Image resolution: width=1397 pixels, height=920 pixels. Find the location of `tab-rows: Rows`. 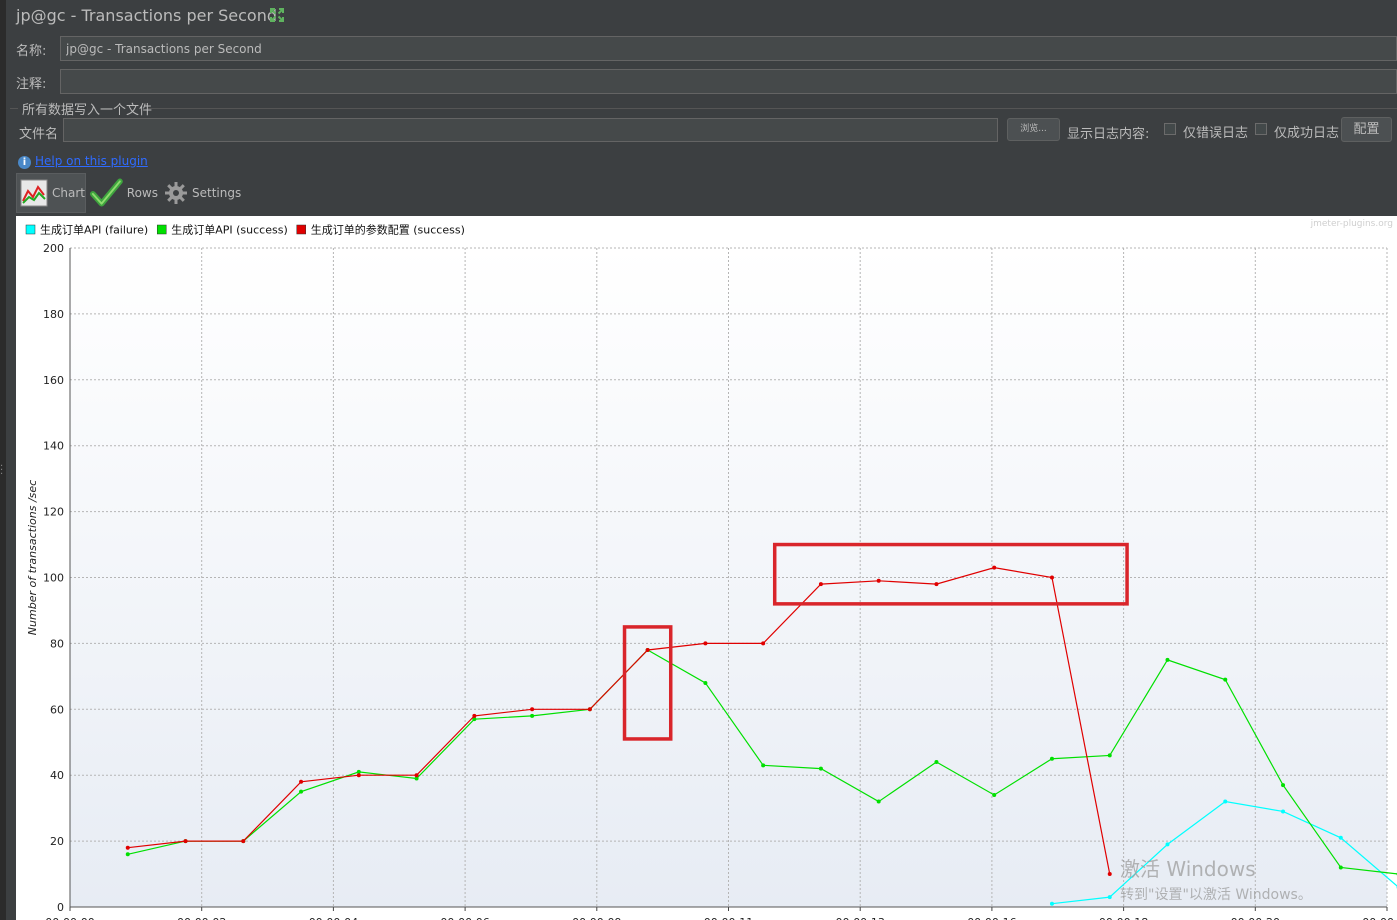

tab-rows: Rows is located at coordinates (124, 193).